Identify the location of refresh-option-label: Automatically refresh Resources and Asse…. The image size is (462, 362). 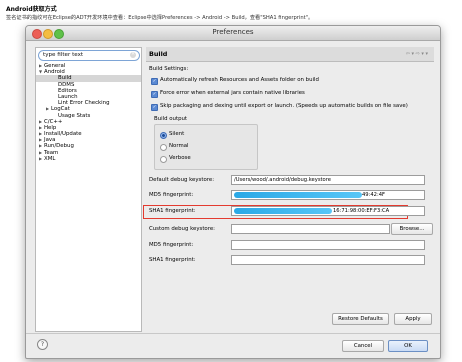
(239, 80).